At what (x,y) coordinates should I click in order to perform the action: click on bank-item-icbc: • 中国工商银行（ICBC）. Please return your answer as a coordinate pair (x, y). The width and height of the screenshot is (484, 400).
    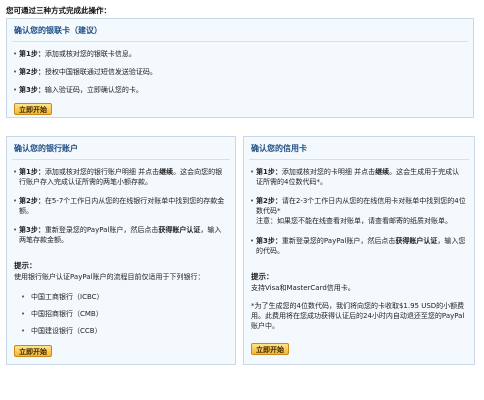
    Looking at the image, I should click on (62, 297).